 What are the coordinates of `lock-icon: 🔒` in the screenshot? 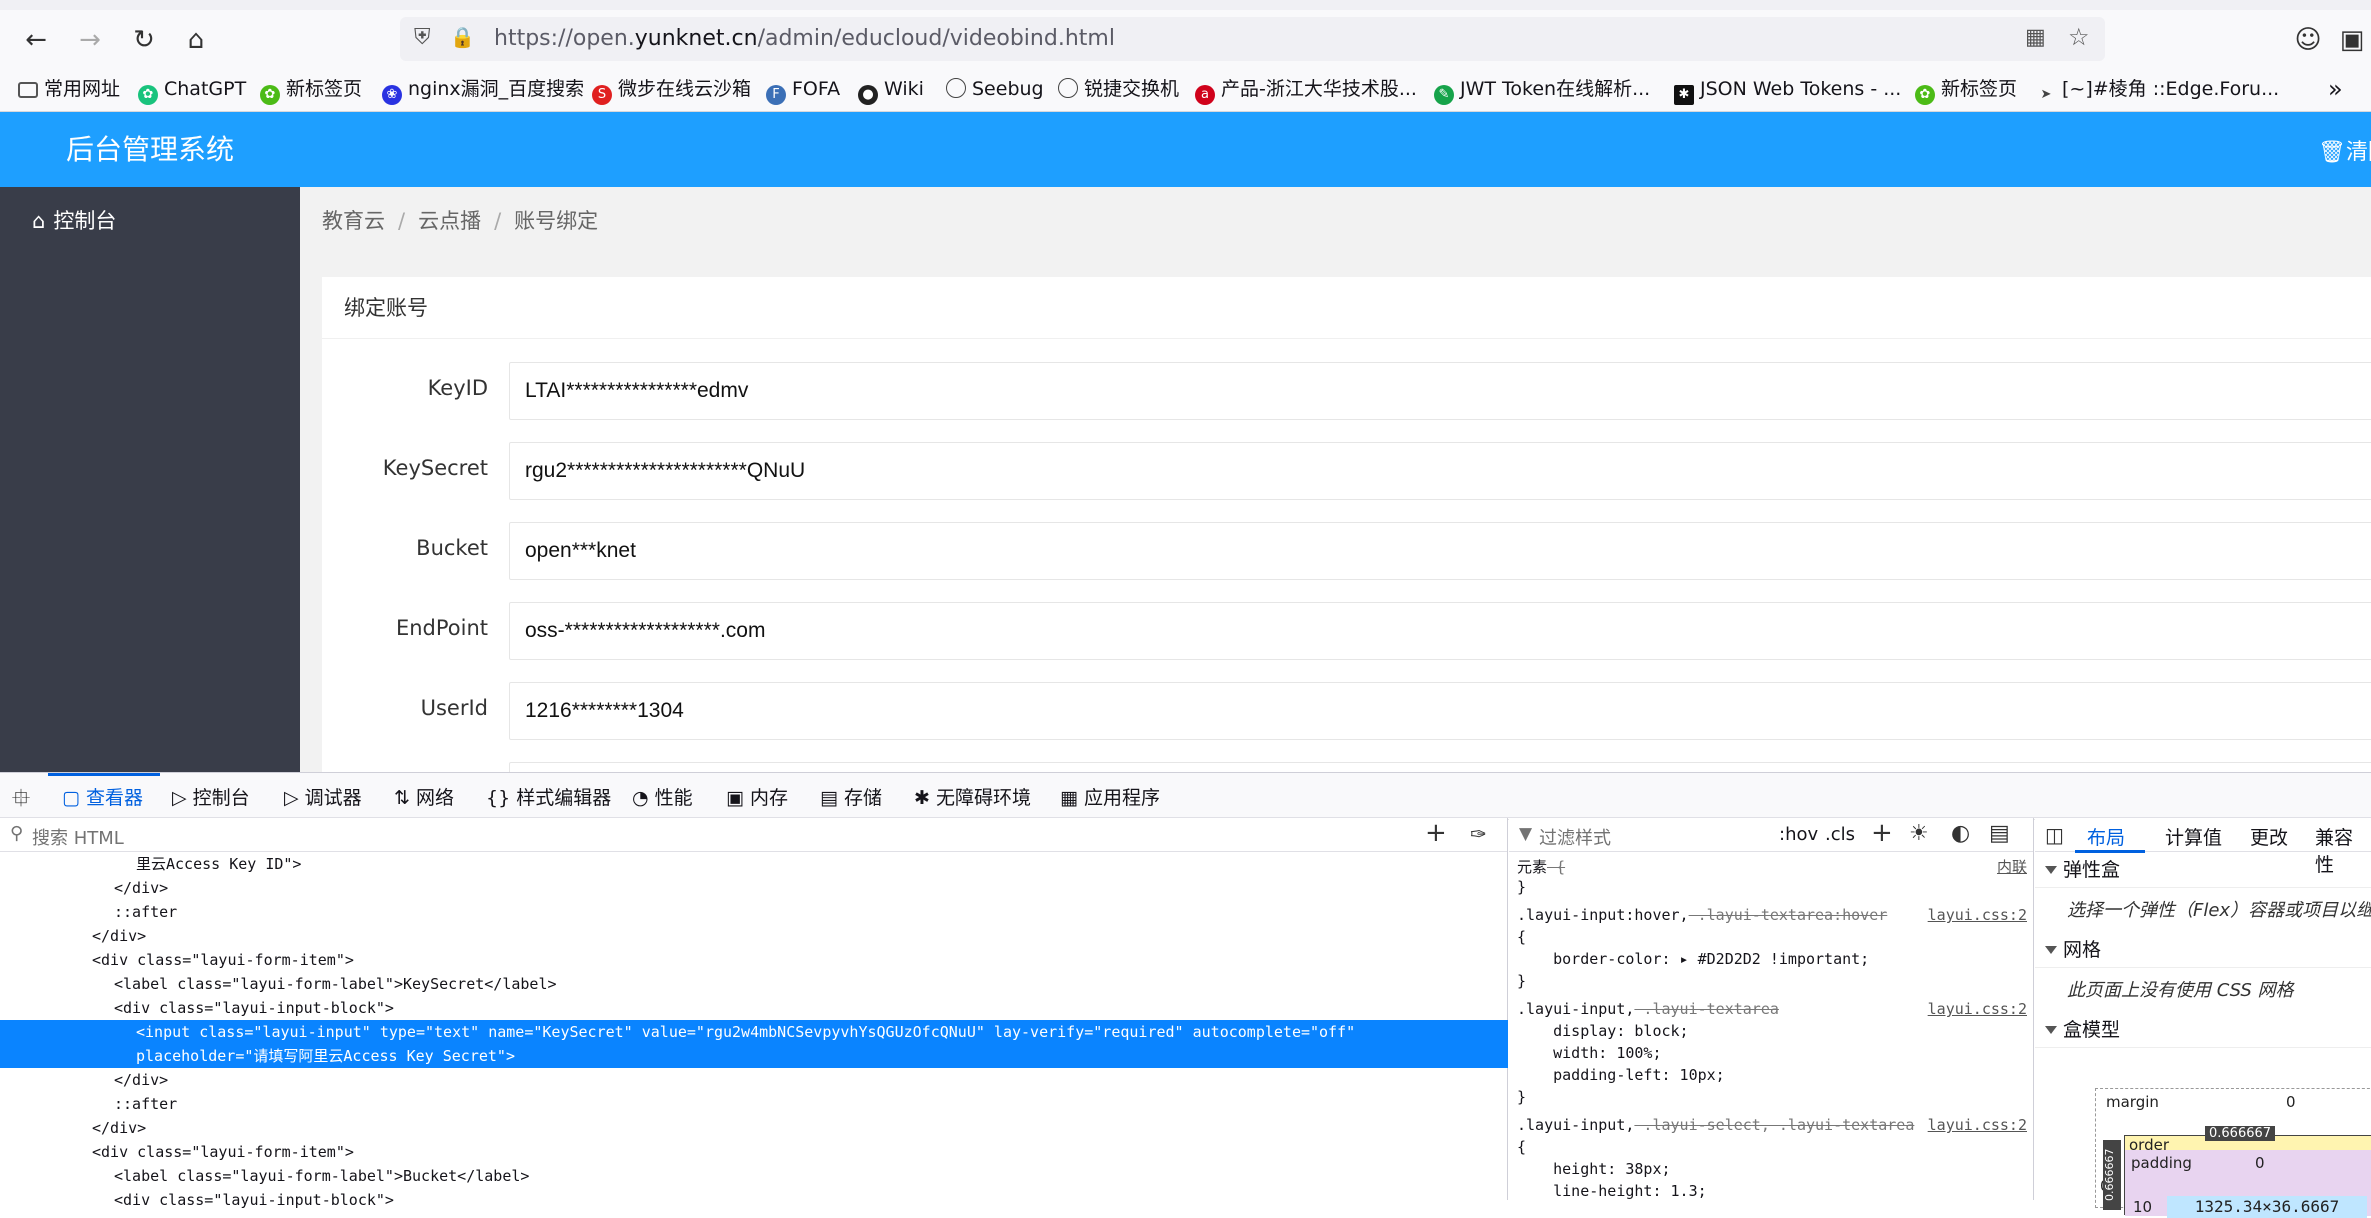 It's located at (462, 37).